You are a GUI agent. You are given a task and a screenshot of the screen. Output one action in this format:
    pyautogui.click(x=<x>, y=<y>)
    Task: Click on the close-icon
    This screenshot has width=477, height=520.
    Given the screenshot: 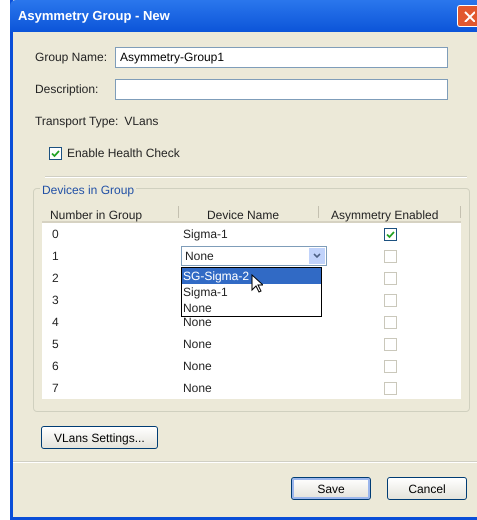 What is the action you would take?
    pyautogui.click(x=469, y=16)
    